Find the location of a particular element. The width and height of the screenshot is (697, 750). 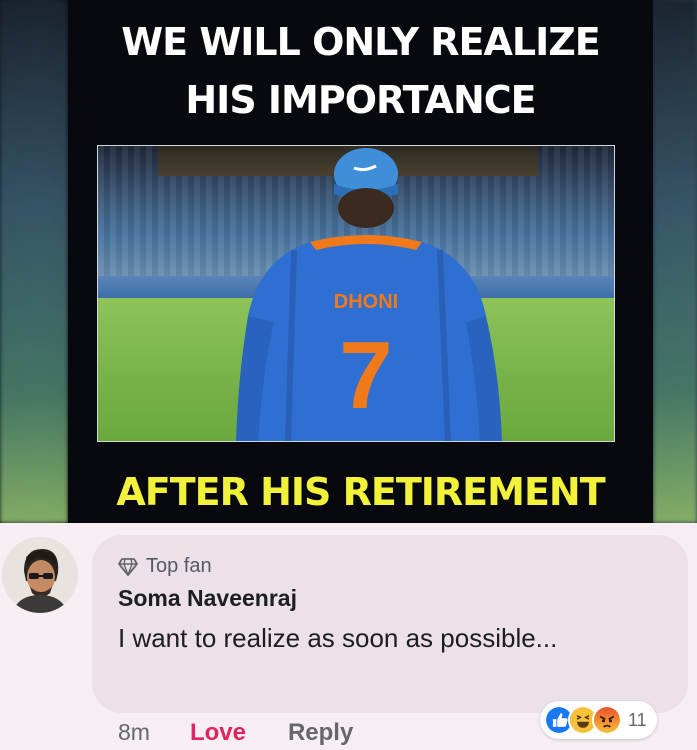

reply-button: Reply is located at coordinates (320, 733).